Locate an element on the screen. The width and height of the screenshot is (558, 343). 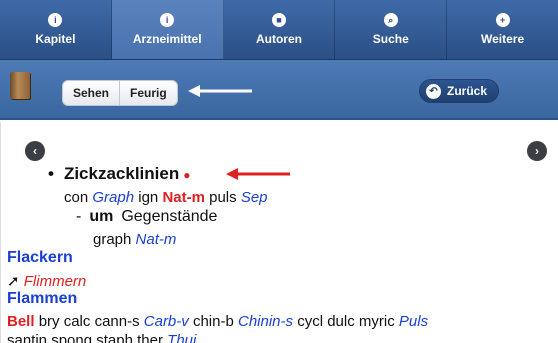
plus-icon: + is located at coordinates (502, 20).